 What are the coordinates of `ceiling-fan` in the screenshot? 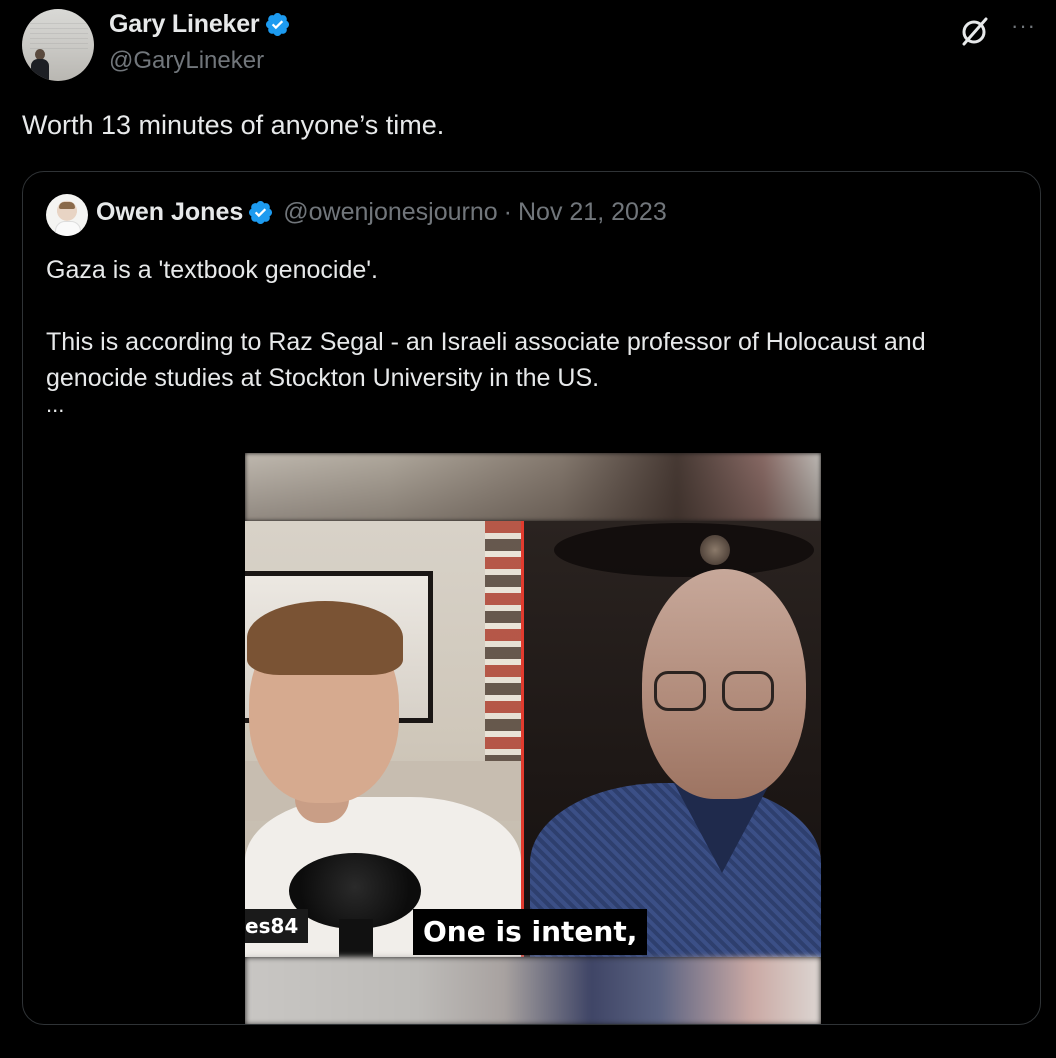 It's located at (684, 550).